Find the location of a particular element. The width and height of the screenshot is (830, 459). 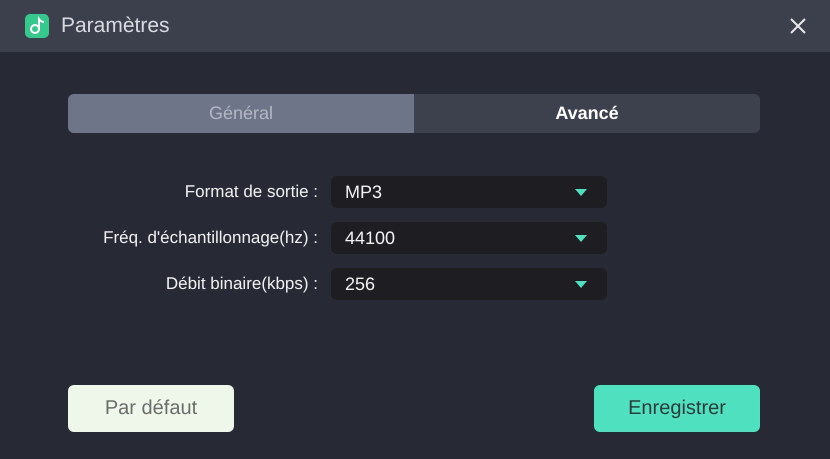

field-label: Fréq. d'échantillonnage(hz) : is located at coordinates (210, 238).